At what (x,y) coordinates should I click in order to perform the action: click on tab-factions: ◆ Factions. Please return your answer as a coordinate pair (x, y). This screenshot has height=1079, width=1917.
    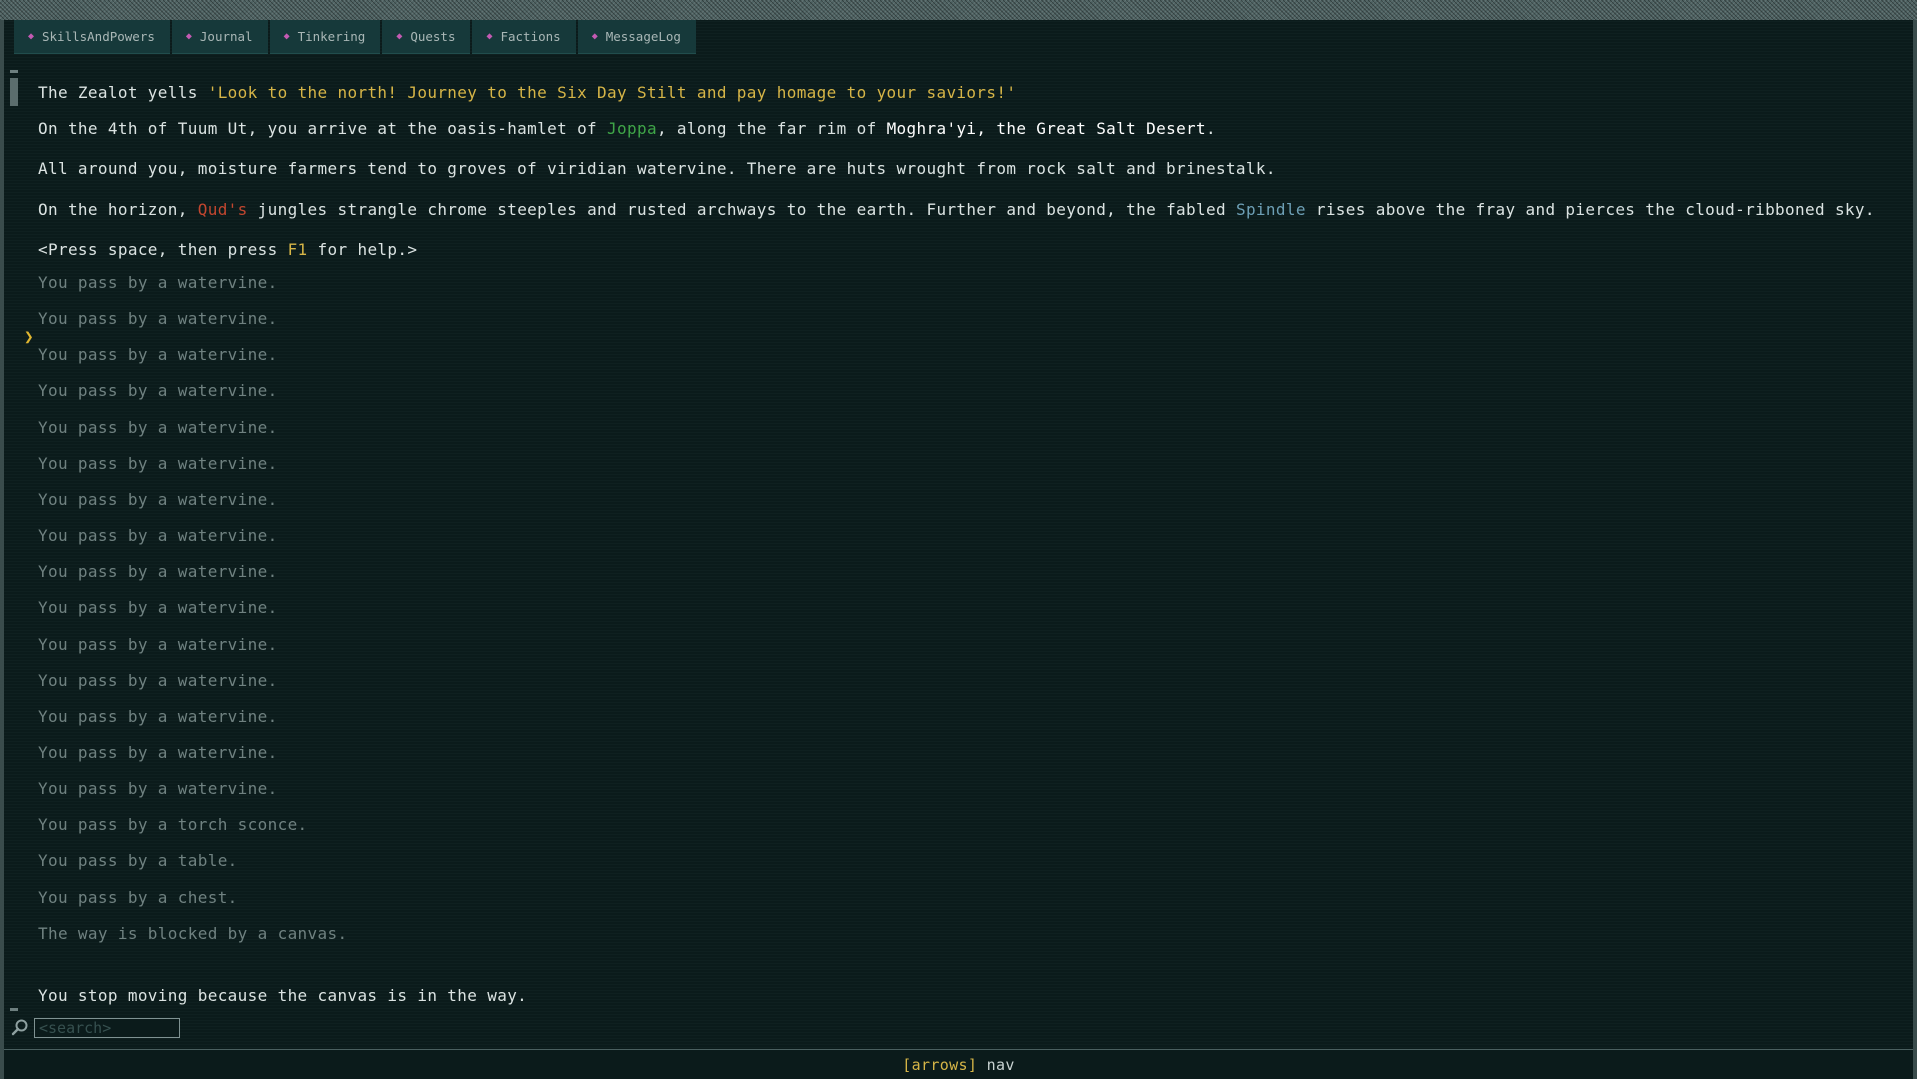
    Looking at the image, I should click on (524, 37).